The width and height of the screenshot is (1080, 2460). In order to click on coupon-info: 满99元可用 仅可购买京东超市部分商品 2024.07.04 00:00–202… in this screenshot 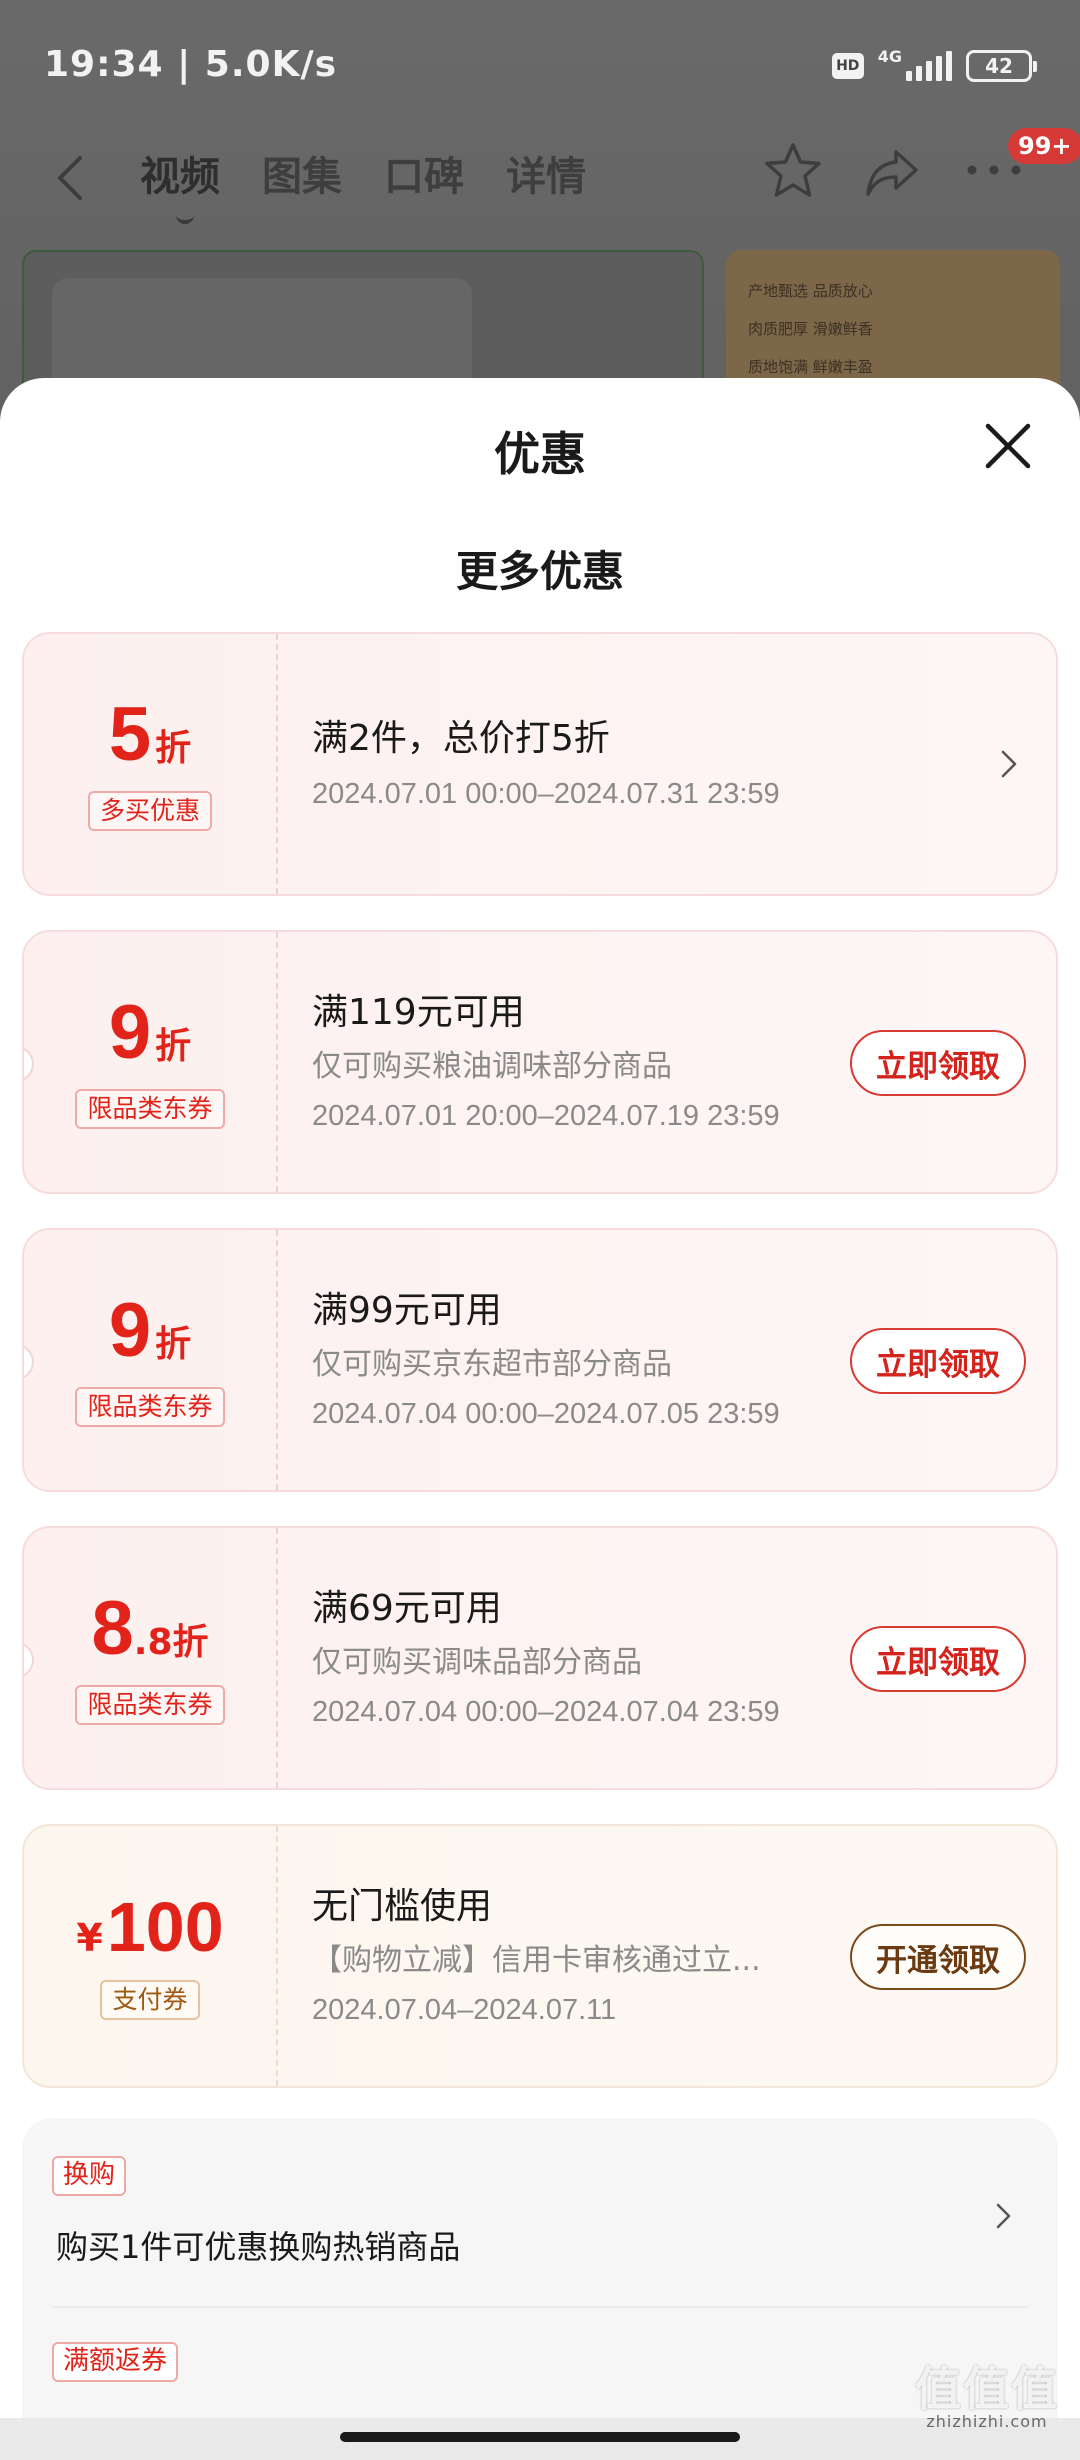, I will do `click(546, 1360)`.